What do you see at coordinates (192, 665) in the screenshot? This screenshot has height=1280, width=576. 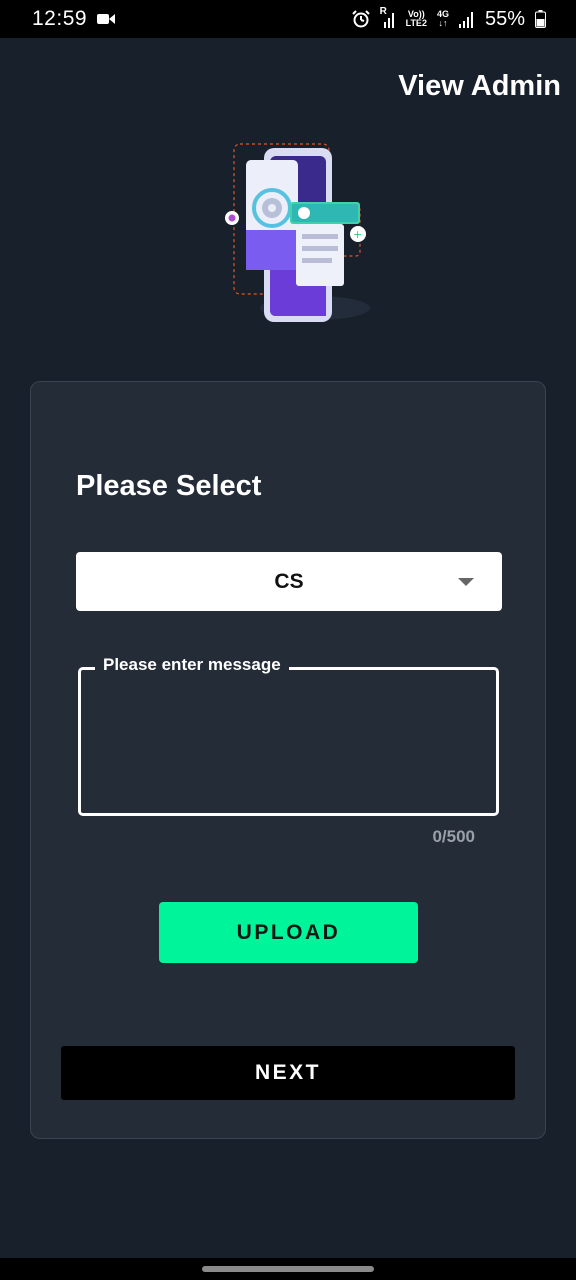 I see `message-field-label: Please enter message` at bounding box center [192, 665].